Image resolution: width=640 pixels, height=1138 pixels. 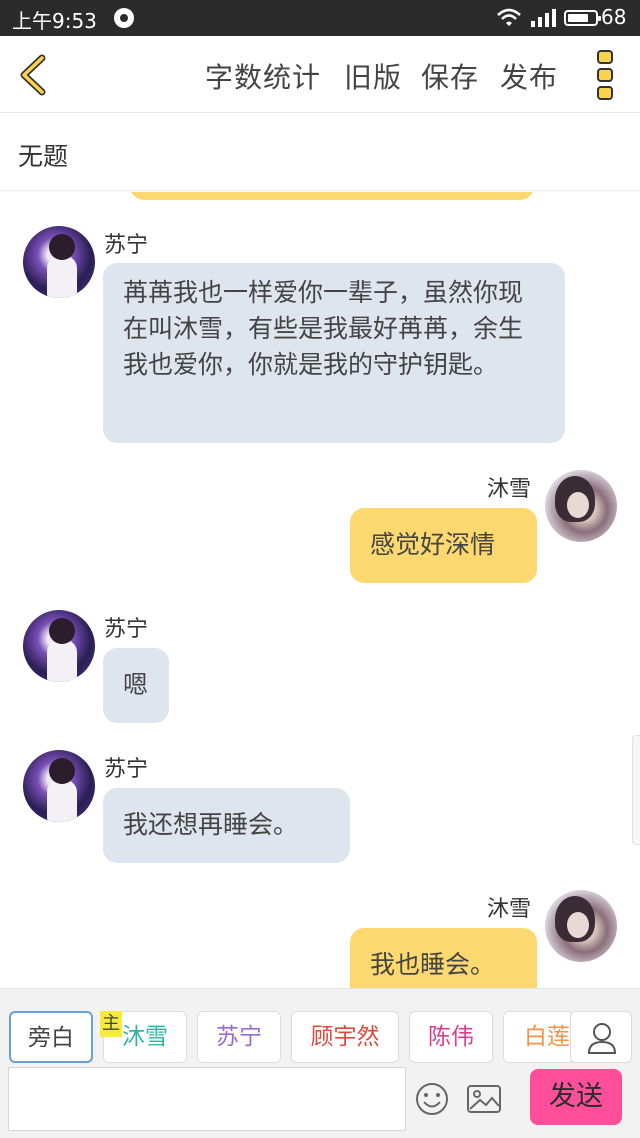 I want to click on send-button: 发送, so click(x=576, y=1097).